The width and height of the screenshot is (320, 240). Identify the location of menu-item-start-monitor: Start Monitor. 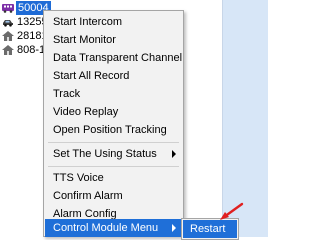
(113, 40).